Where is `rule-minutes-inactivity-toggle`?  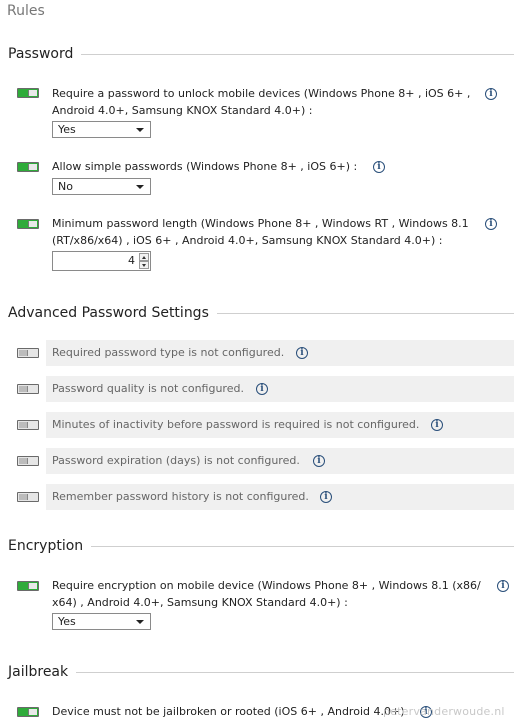 rule-minutes-inactivity-toggle is located at coordinates (28, 425).